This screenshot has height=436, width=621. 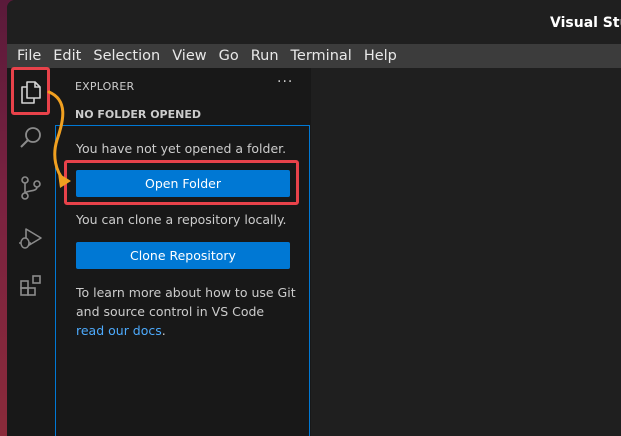 I want to click on window-title: Visual Stu, so click(x=585, y=23).